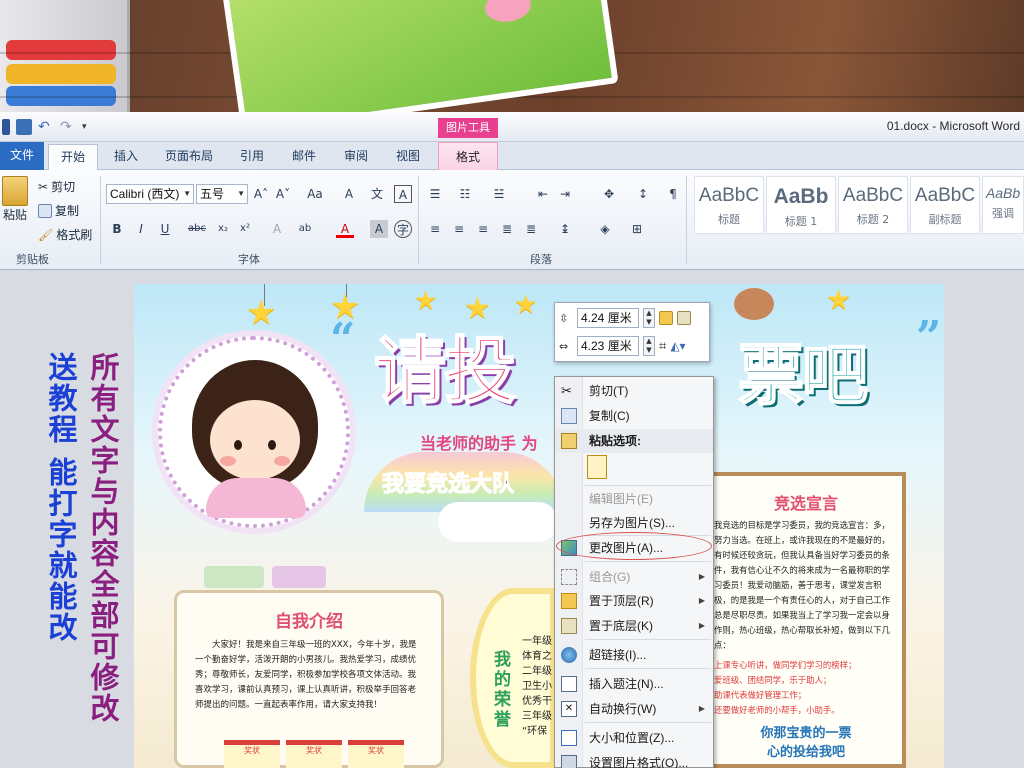  I want to click on italic-icon: I, so click(141, 229).